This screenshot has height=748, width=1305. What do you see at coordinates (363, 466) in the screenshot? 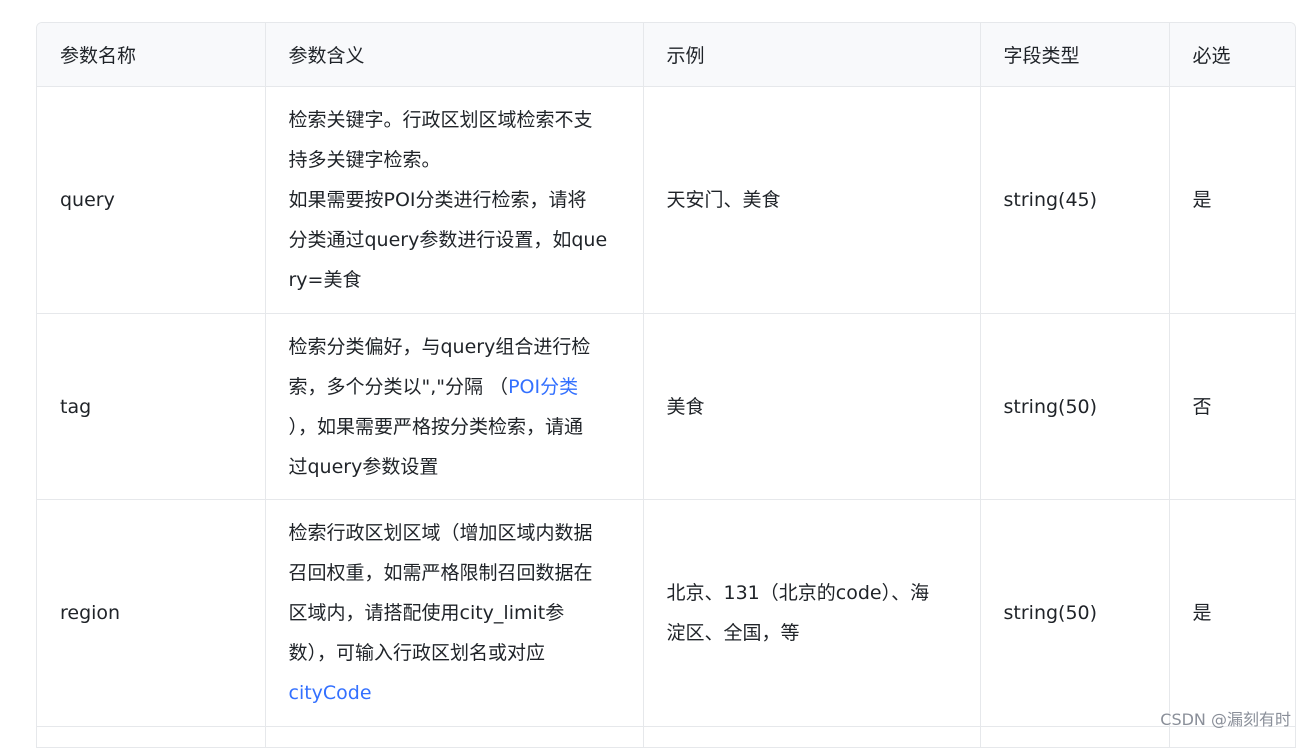
I see `meaning-line: 过query参数设置` at bounding box center [363, 466].